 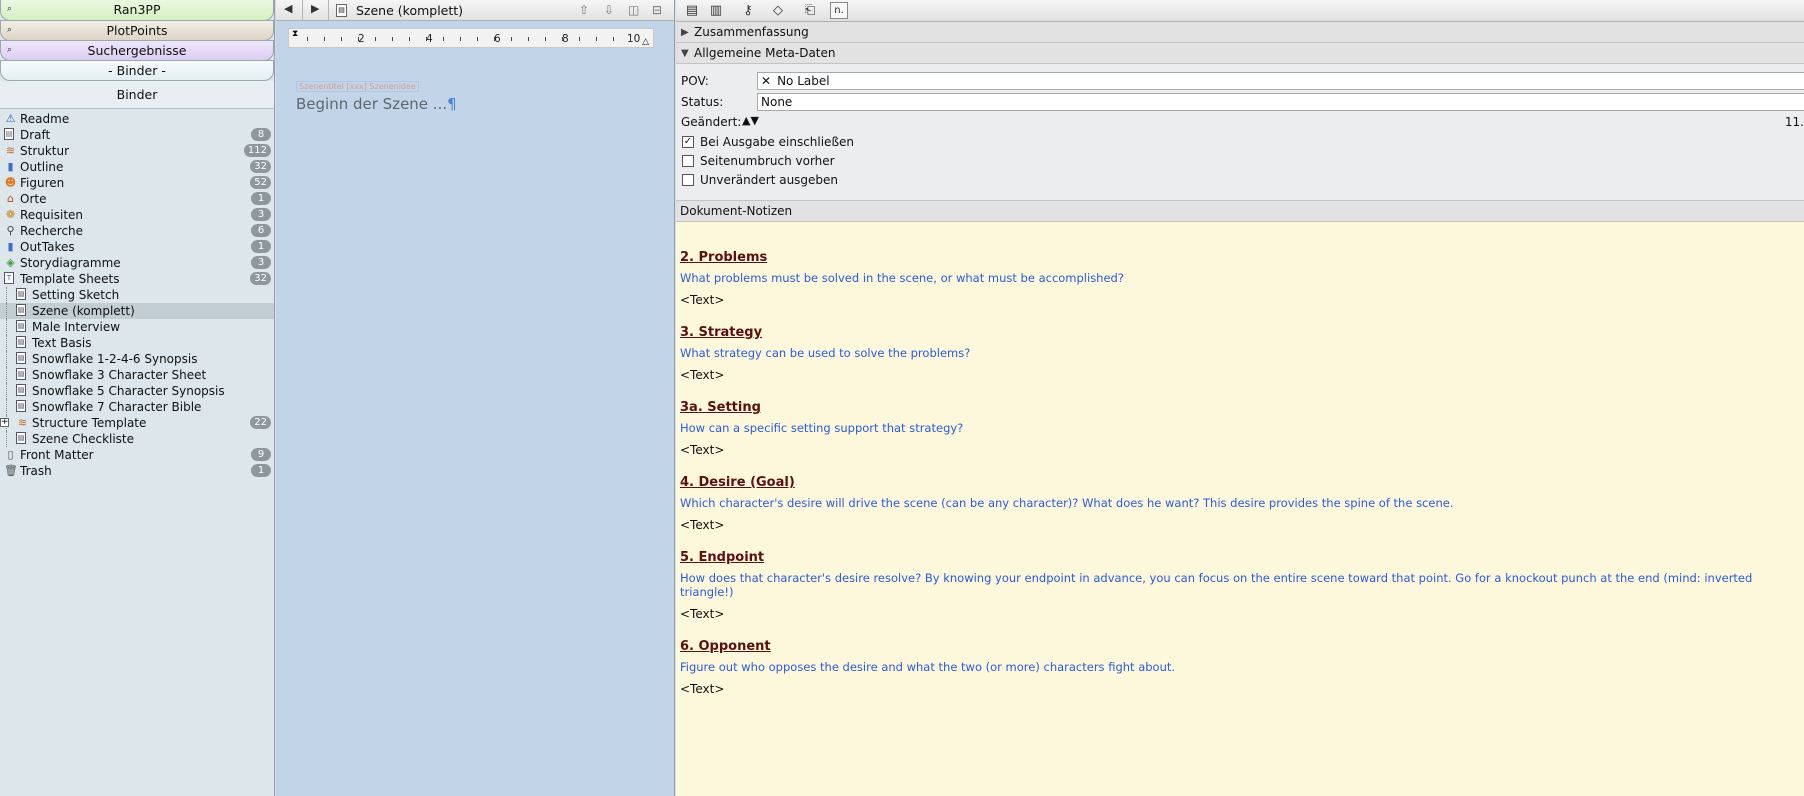 What do you see at coordinates (692, 10) in the screenshot?
I see `notes-icon: ▤` at bounding box center [692, 10].